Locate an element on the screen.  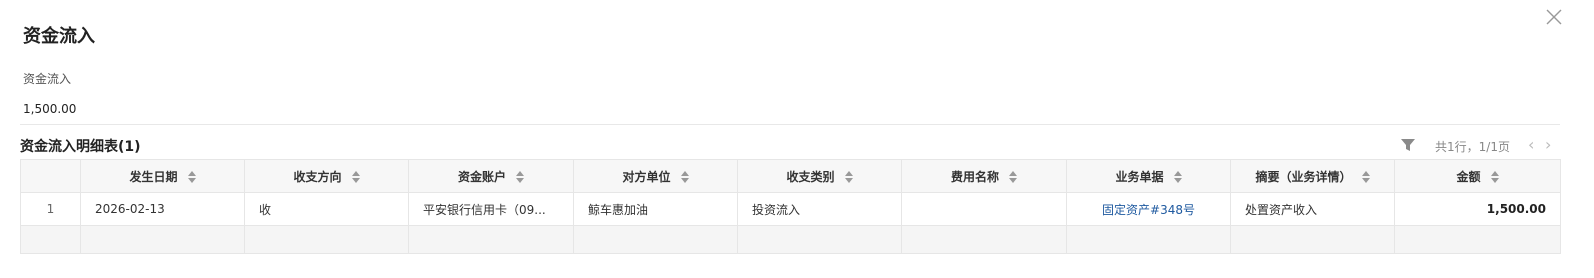
column-header-document: 业务单据 is located at coordinates (1148, 176).